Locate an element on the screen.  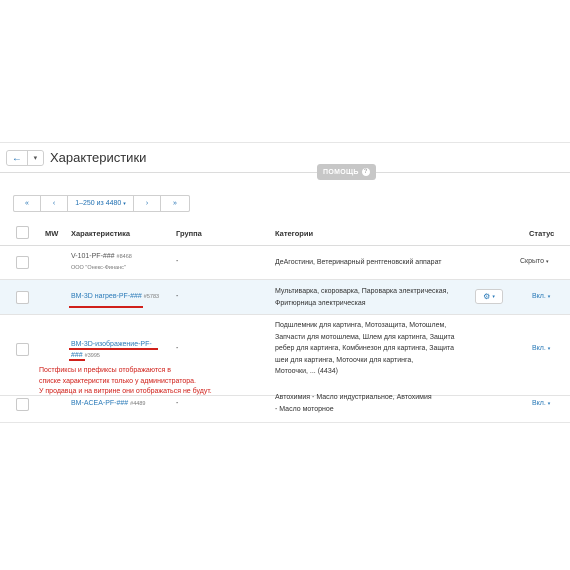
help-label: ПОМОЩЬ is located at coordinates (341, 172).